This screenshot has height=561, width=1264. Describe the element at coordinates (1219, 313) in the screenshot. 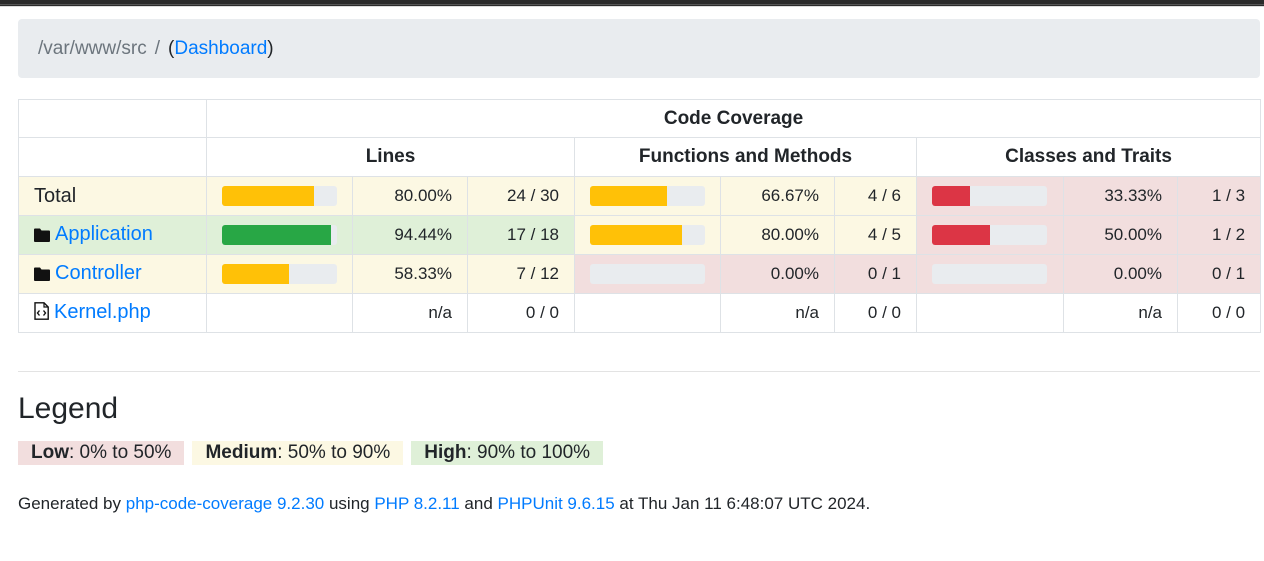

I see `classes-count: 0 / 0` at that location.